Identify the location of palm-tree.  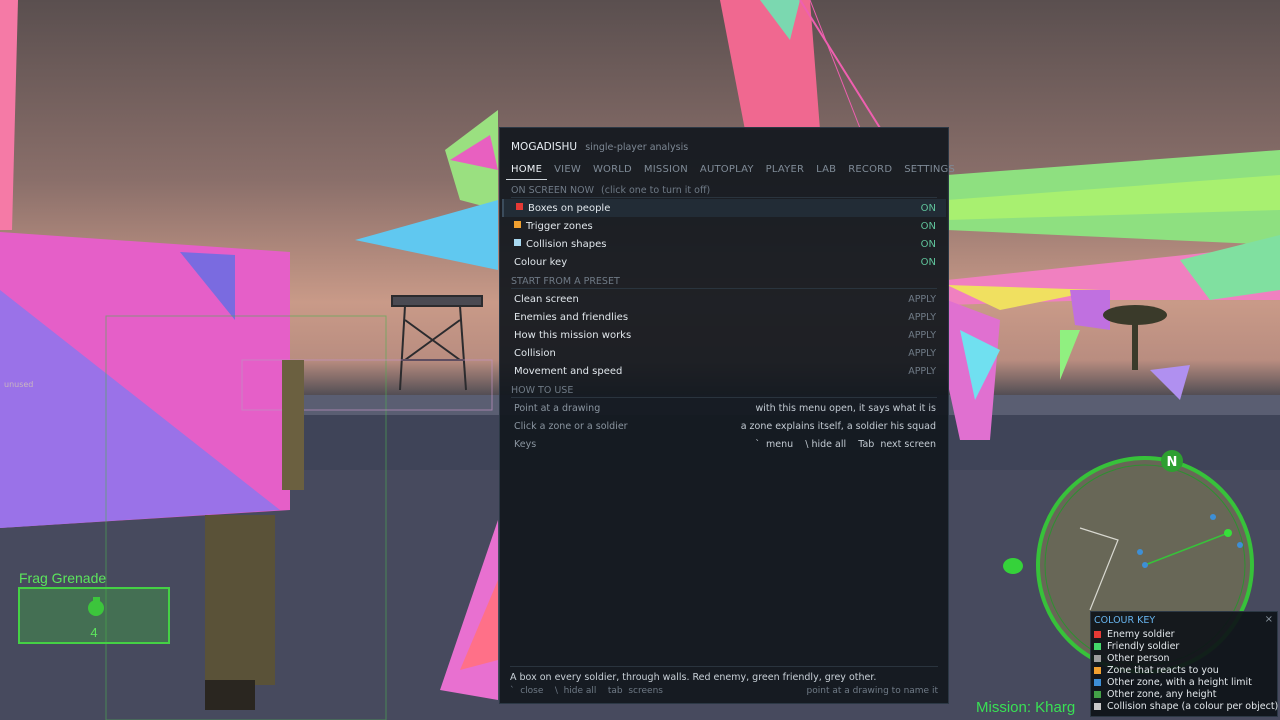
(1135, 337).